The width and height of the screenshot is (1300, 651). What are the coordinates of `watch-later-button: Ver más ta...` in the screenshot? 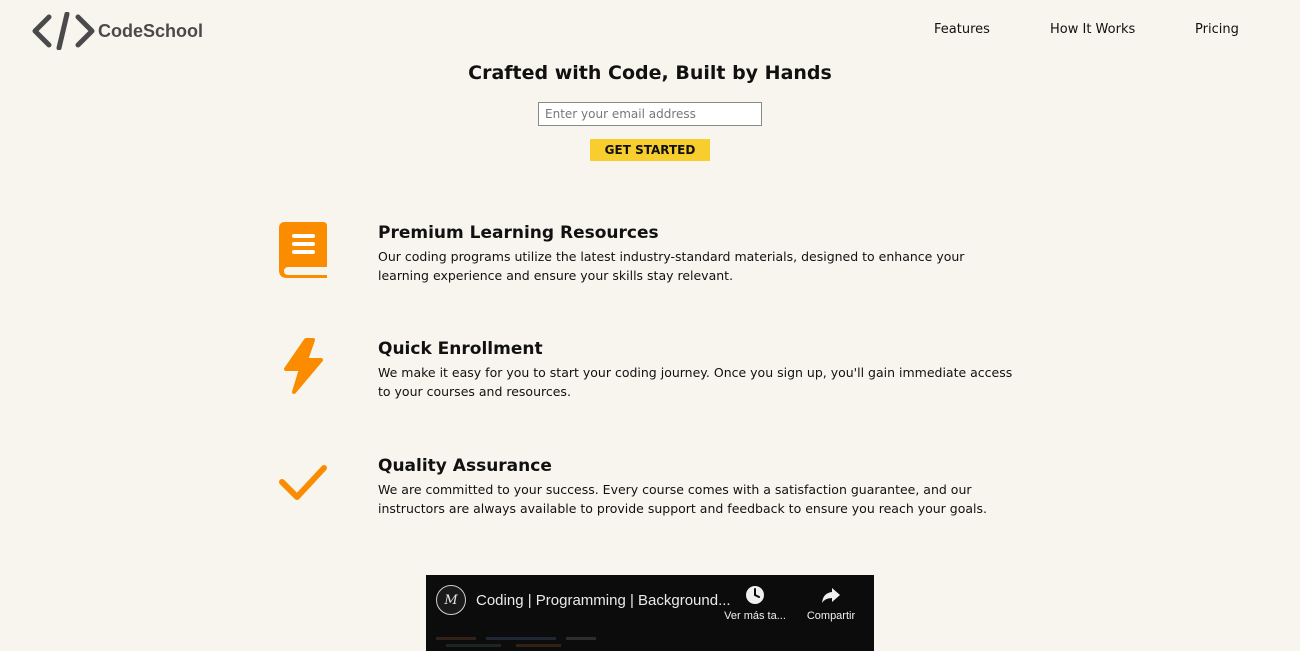 It's located at (755, 603).